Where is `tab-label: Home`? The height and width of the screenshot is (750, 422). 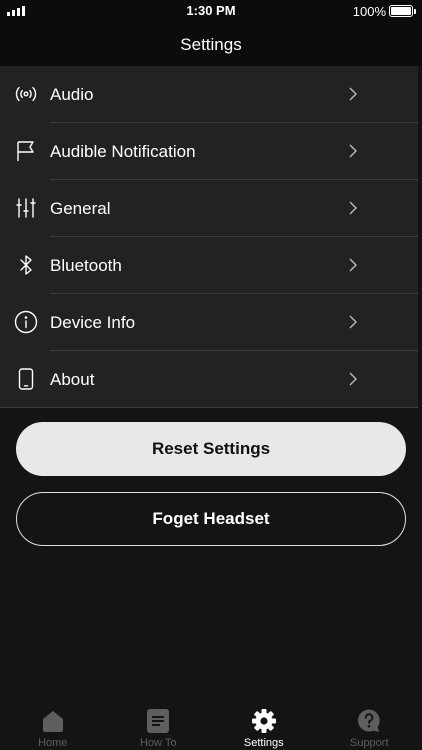
tab-label: Home is located at coordinates (53, 743).